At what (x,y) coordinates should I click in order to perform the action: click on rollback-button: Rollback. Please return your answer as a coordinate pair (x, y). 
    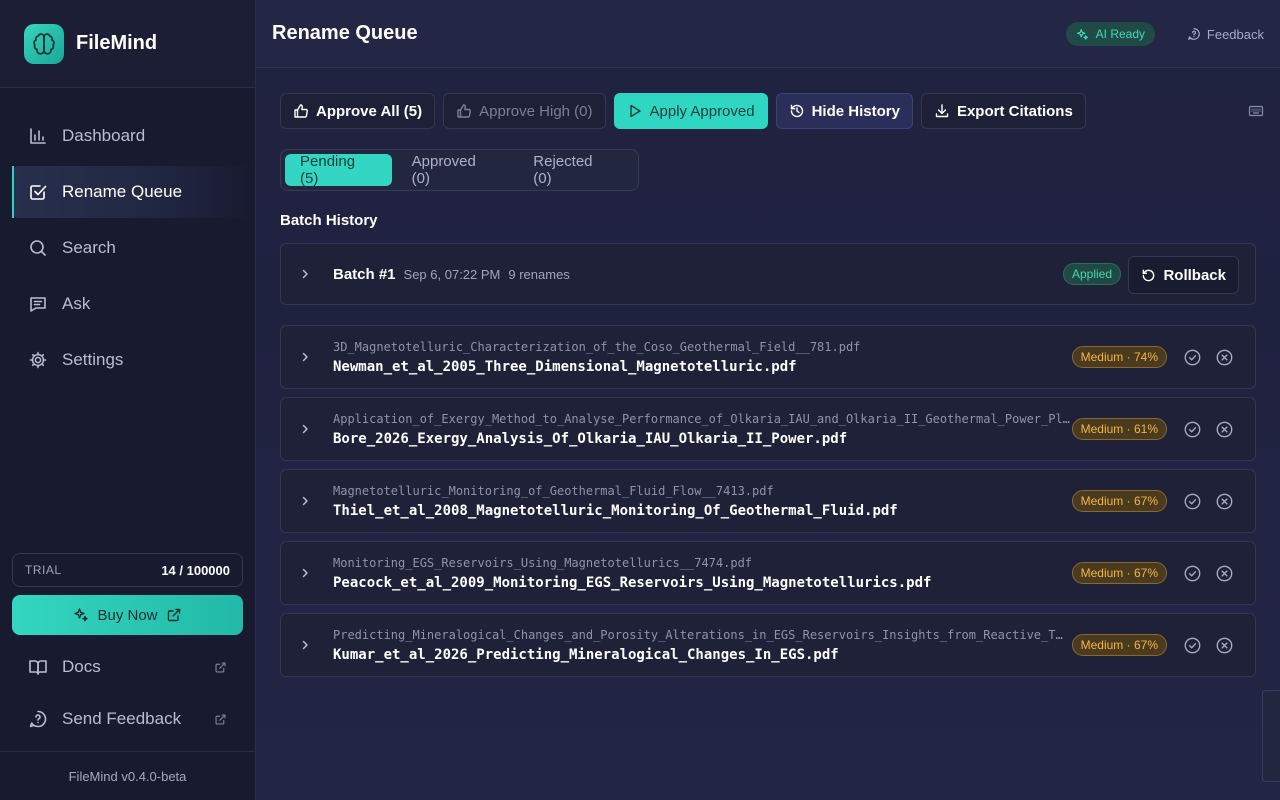
    Looking at the image, I should click on (1183, 275).